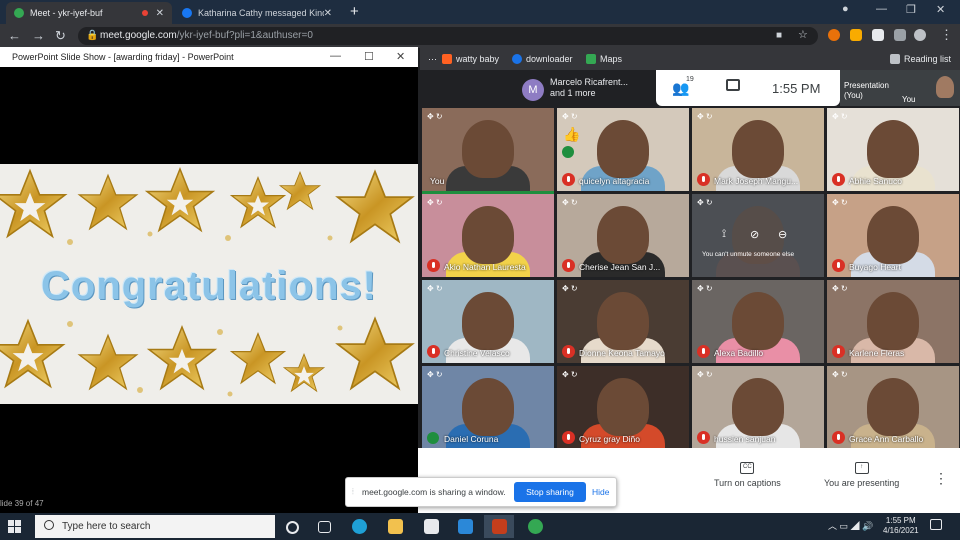 The width and height of the screenshot is (960, 540). I want to click on taskbar-clock: 1:55 PM 4/16/2021, so click(901, 526).